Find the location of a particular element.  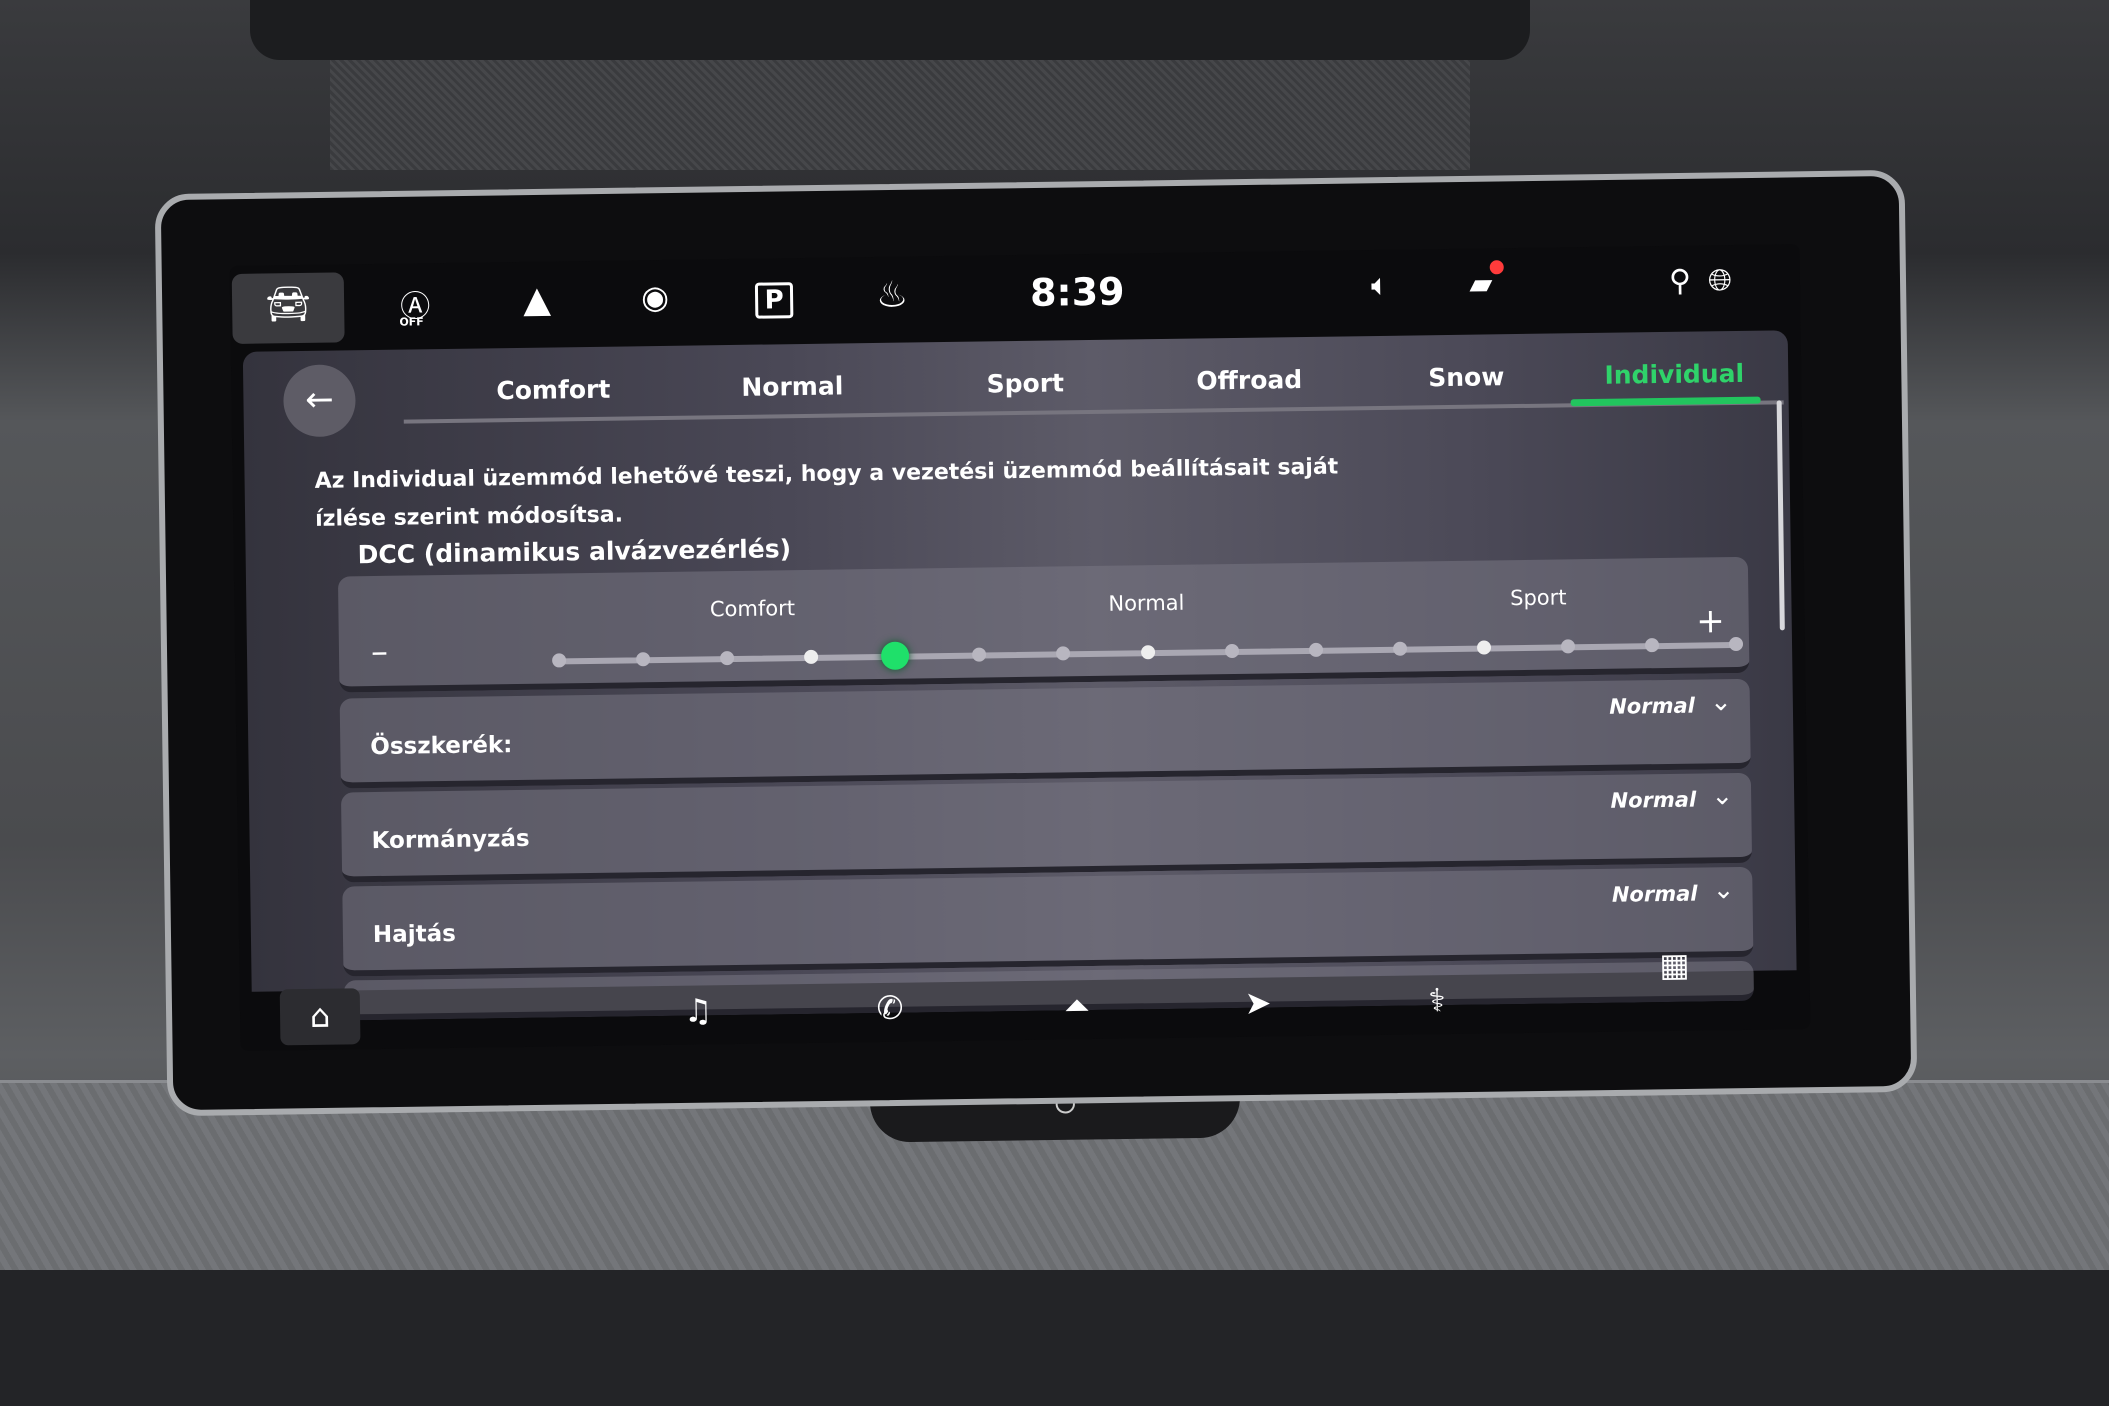

tab-offroad: Offroad is located at coordinates (1249, 380).